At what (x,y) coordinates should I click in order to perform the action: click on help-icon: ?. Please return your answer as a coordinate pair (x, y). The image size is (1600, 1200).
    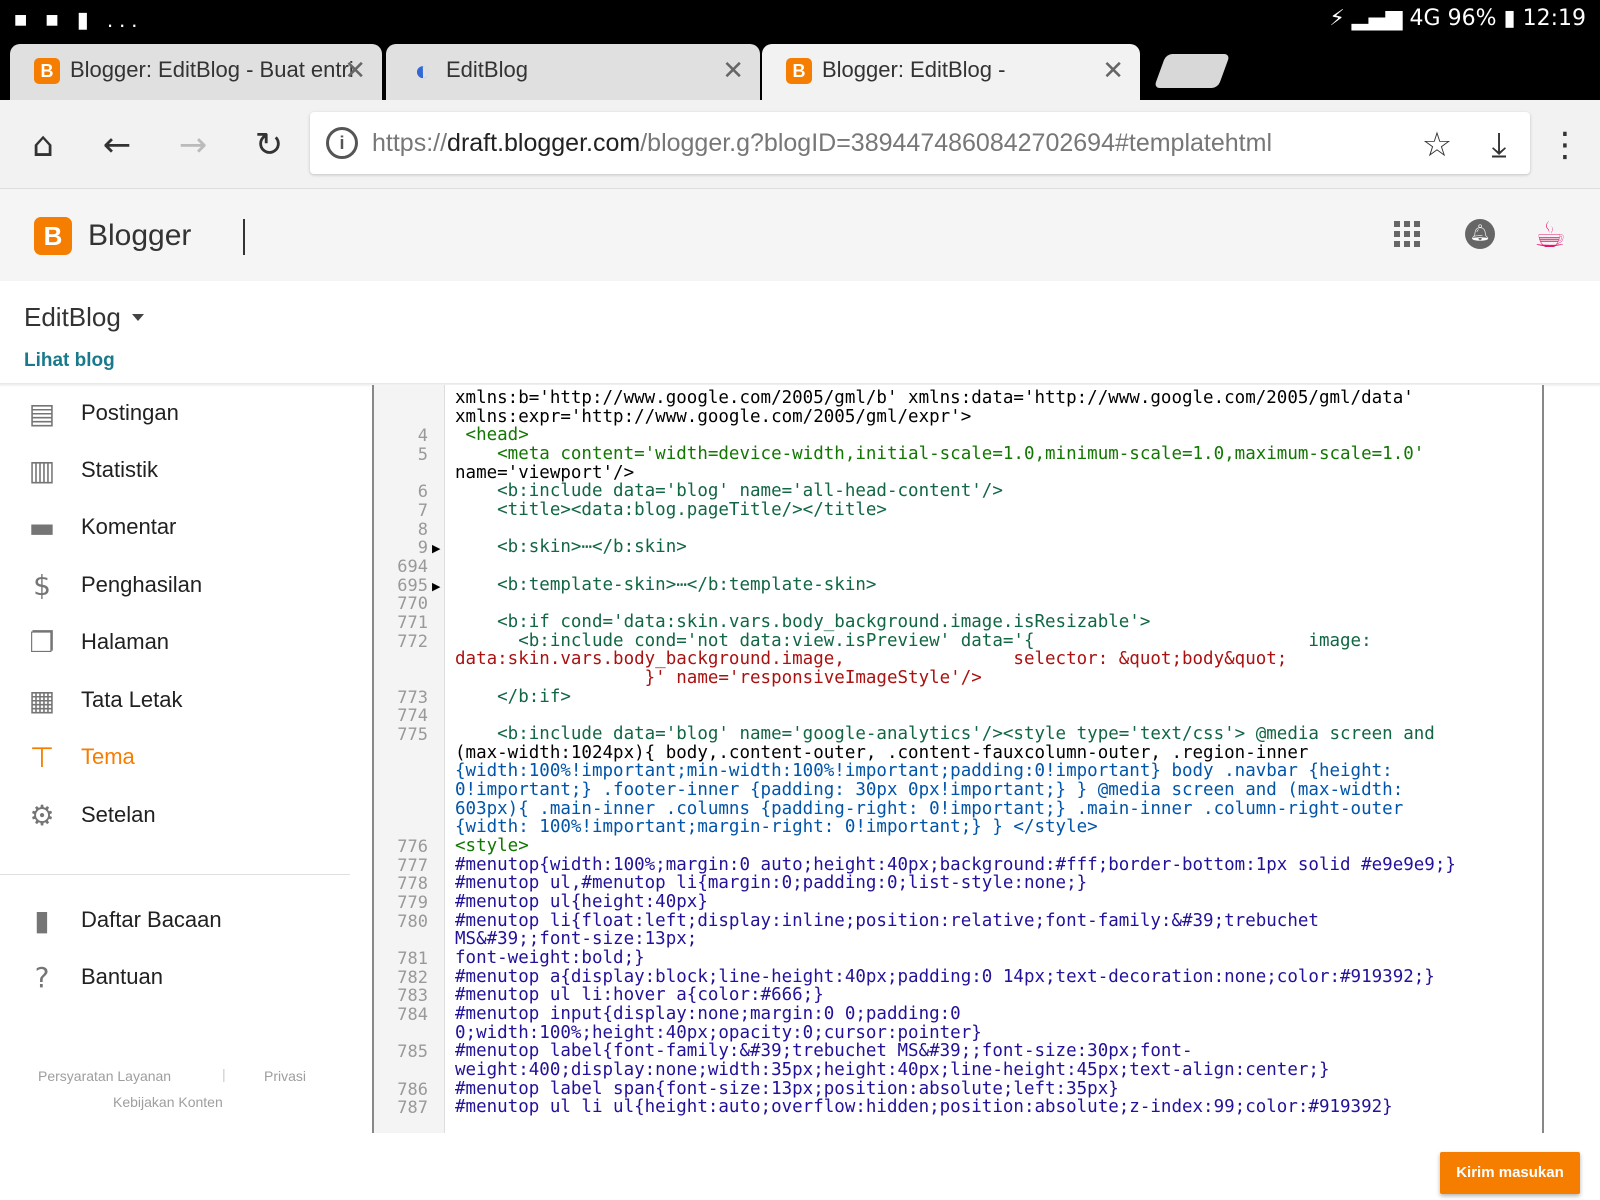
    Looking at the image, I should click on (42, 977).